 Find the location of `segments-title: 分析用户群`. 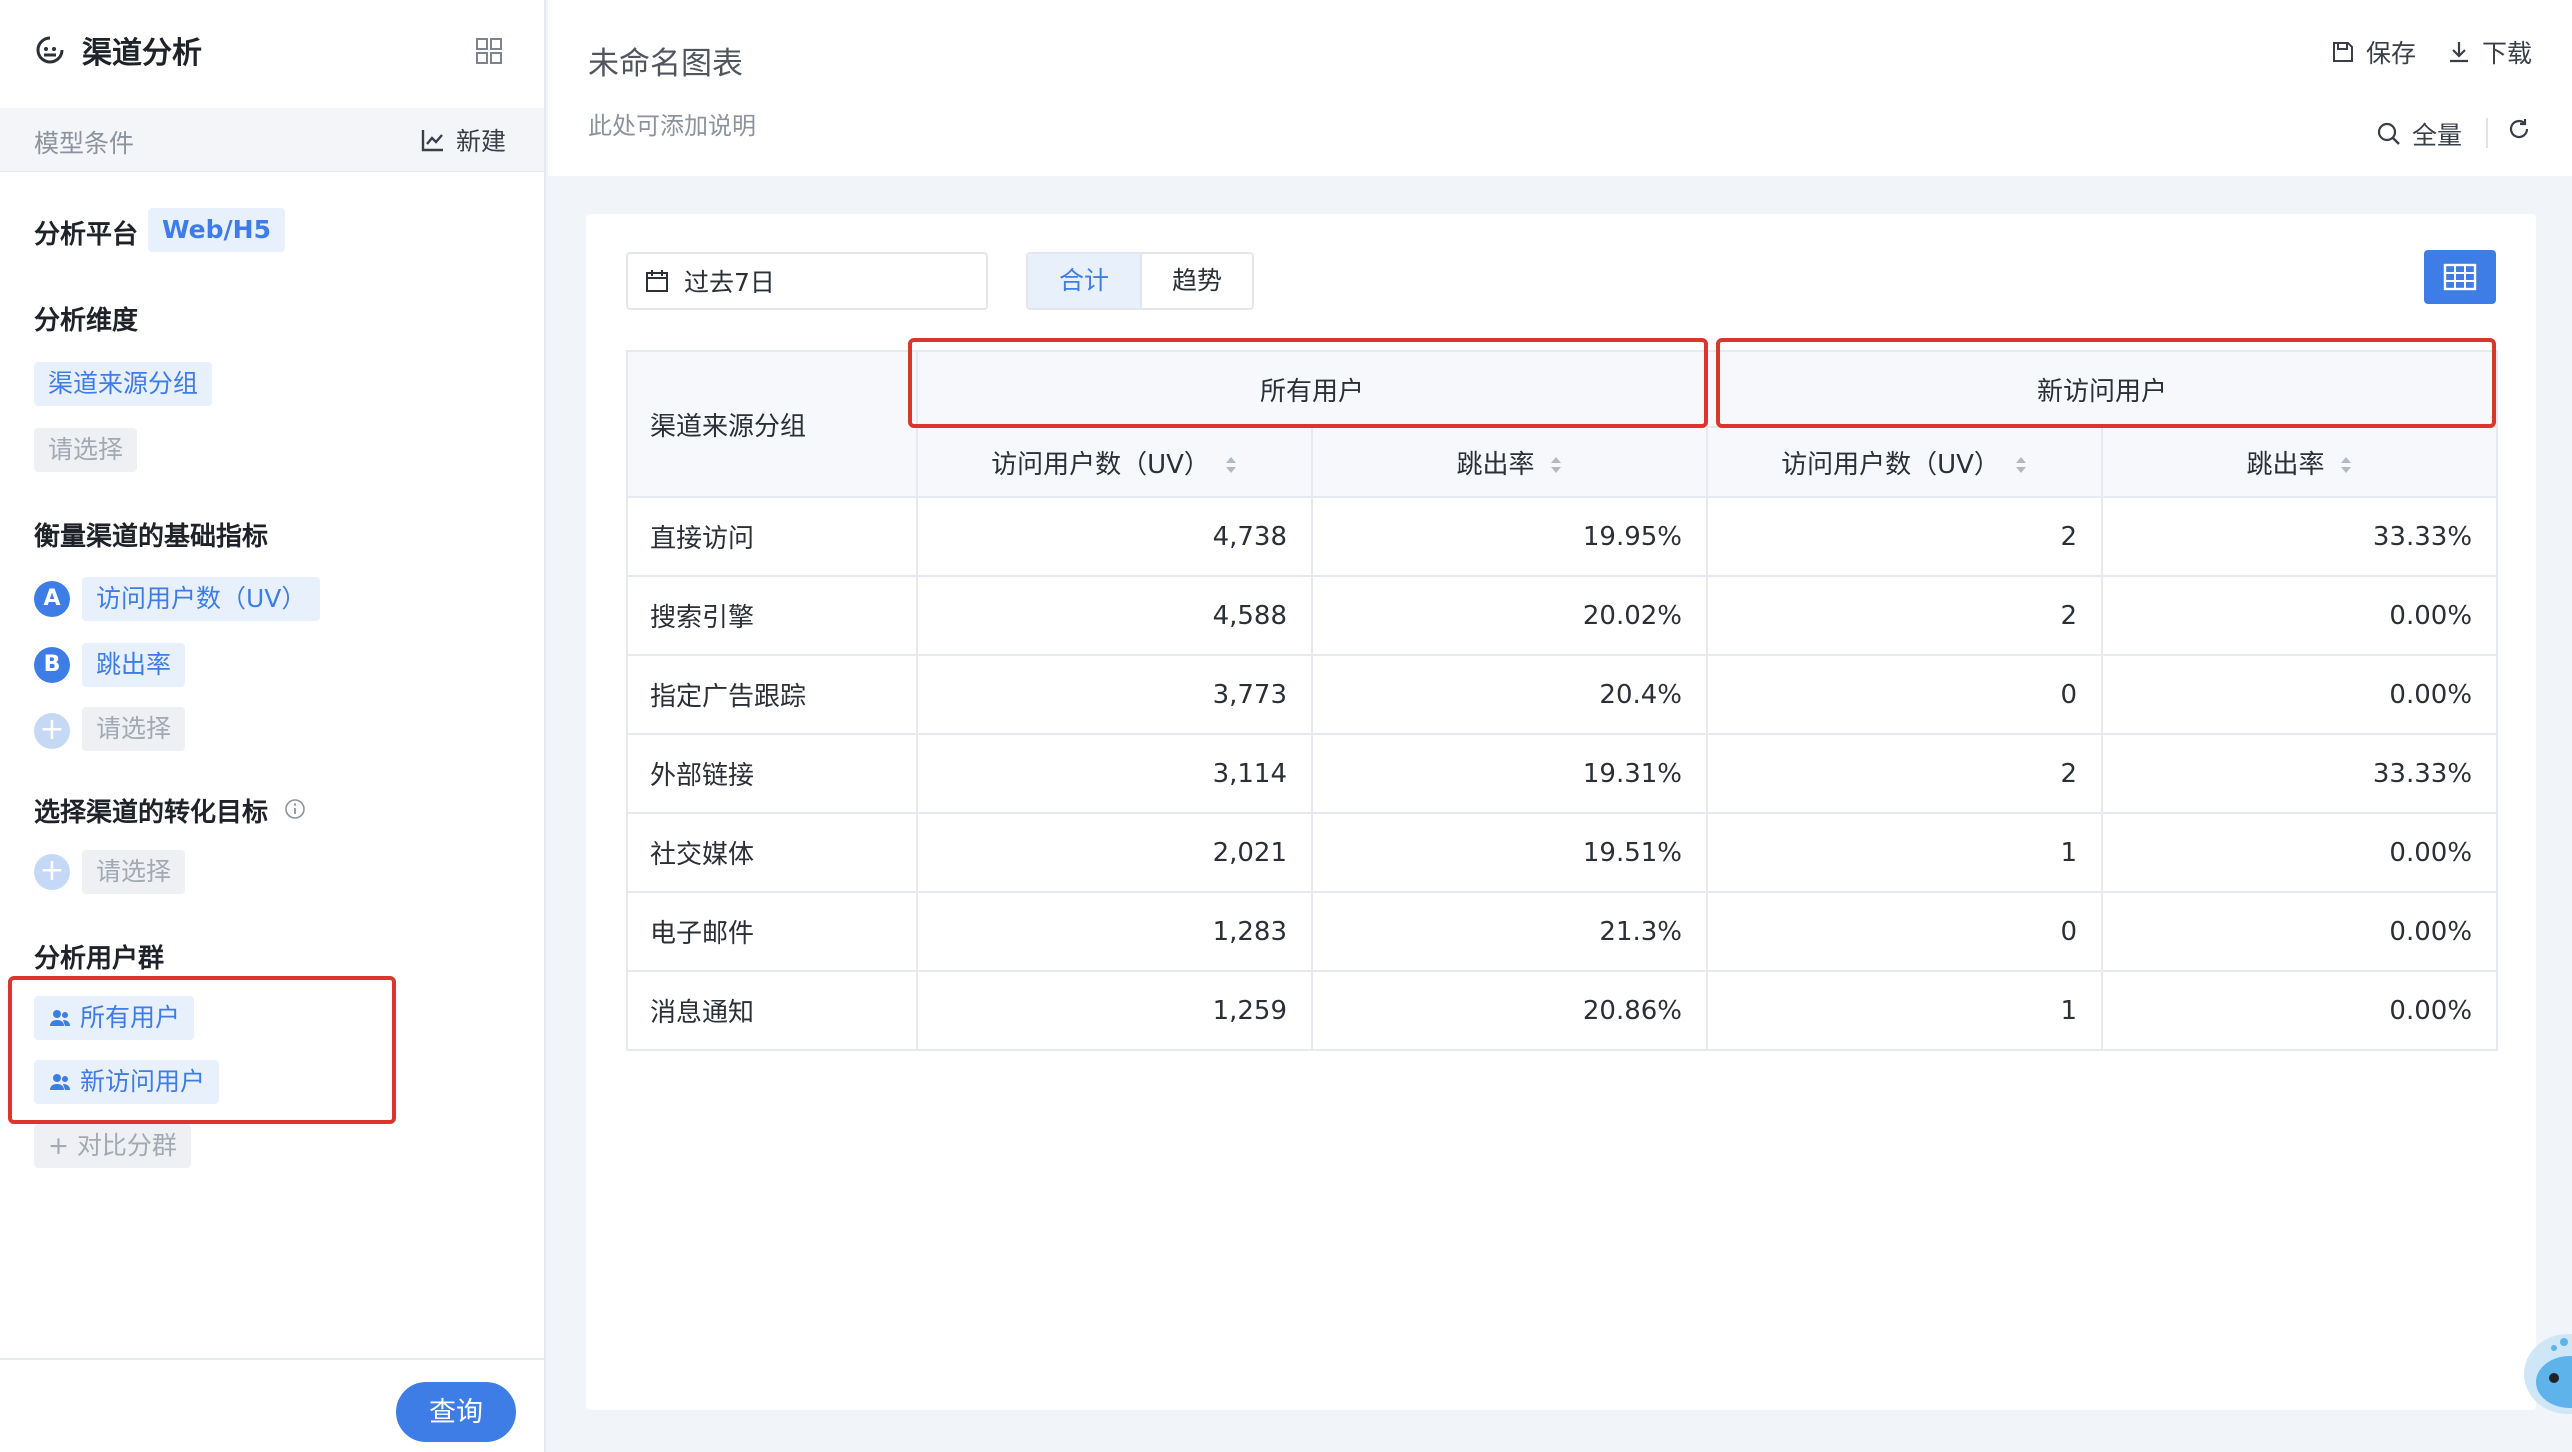

segments-title: 分析用户群 is located at coordinates (99, 959).